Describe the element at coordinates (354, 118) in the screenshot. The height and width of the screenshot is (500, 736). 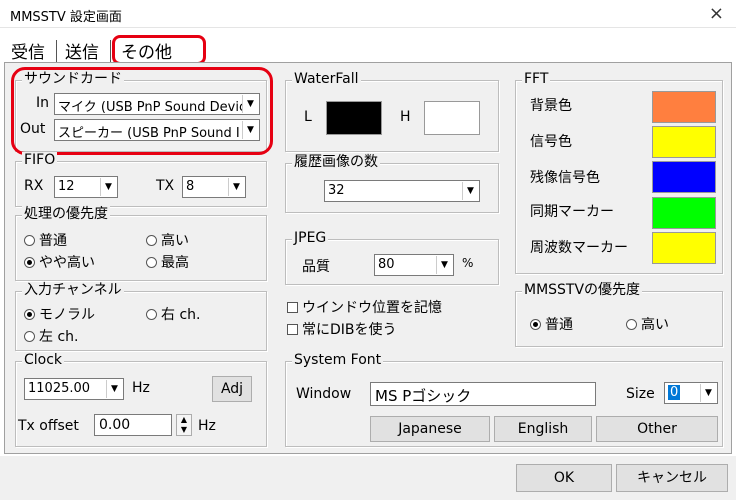
I see `waterfall-low-color-swatch` at that location.